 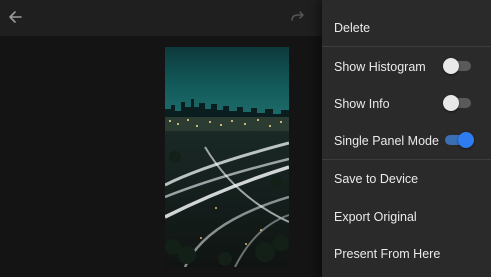 I want to click on menu-item-save-to-device: Save to Device, so click(x=406, y=178).